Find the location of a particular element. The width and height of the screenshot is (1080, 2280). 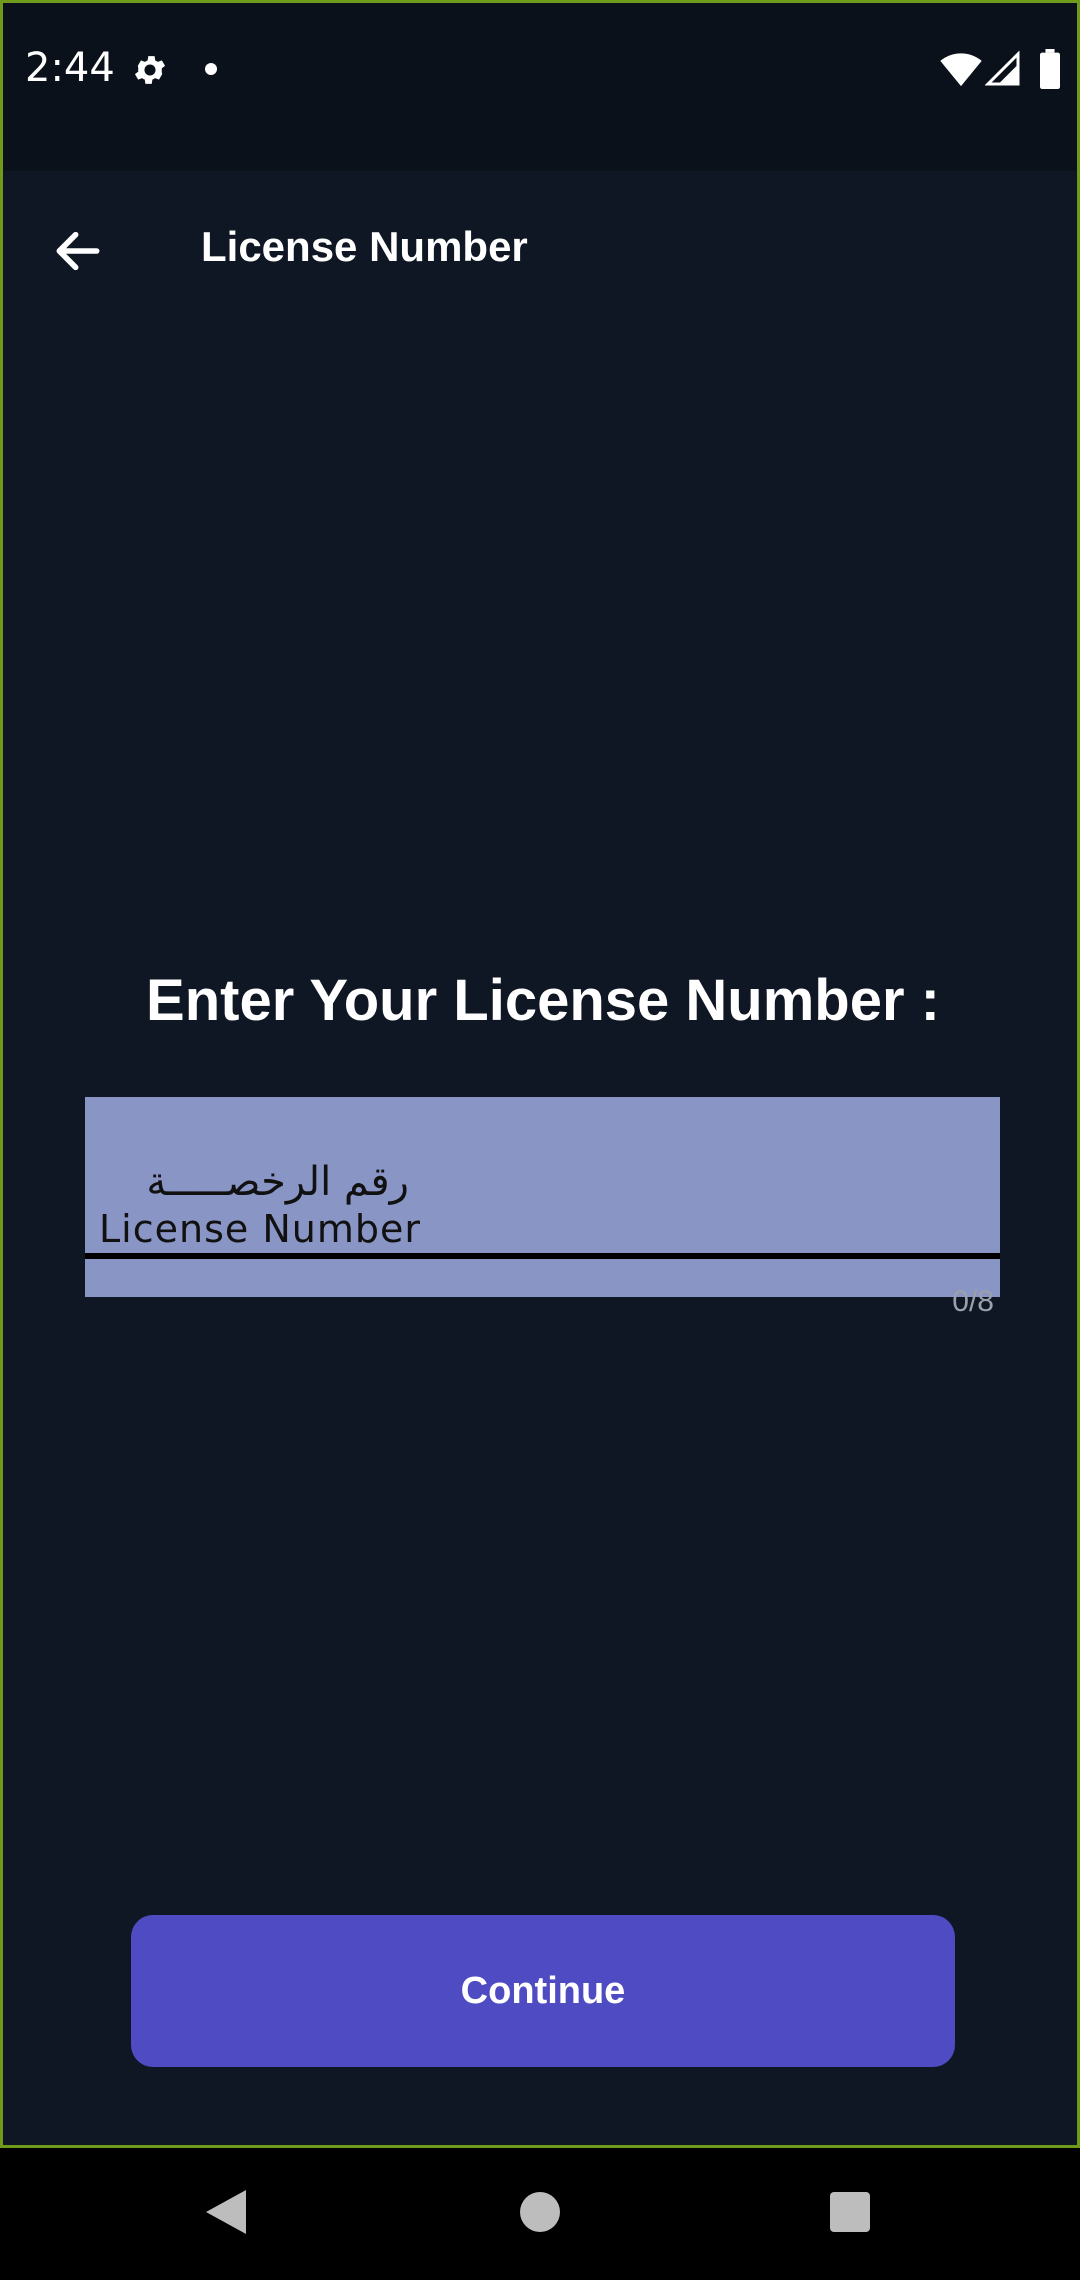

battery-icon is located at coordinates (1050, 69).